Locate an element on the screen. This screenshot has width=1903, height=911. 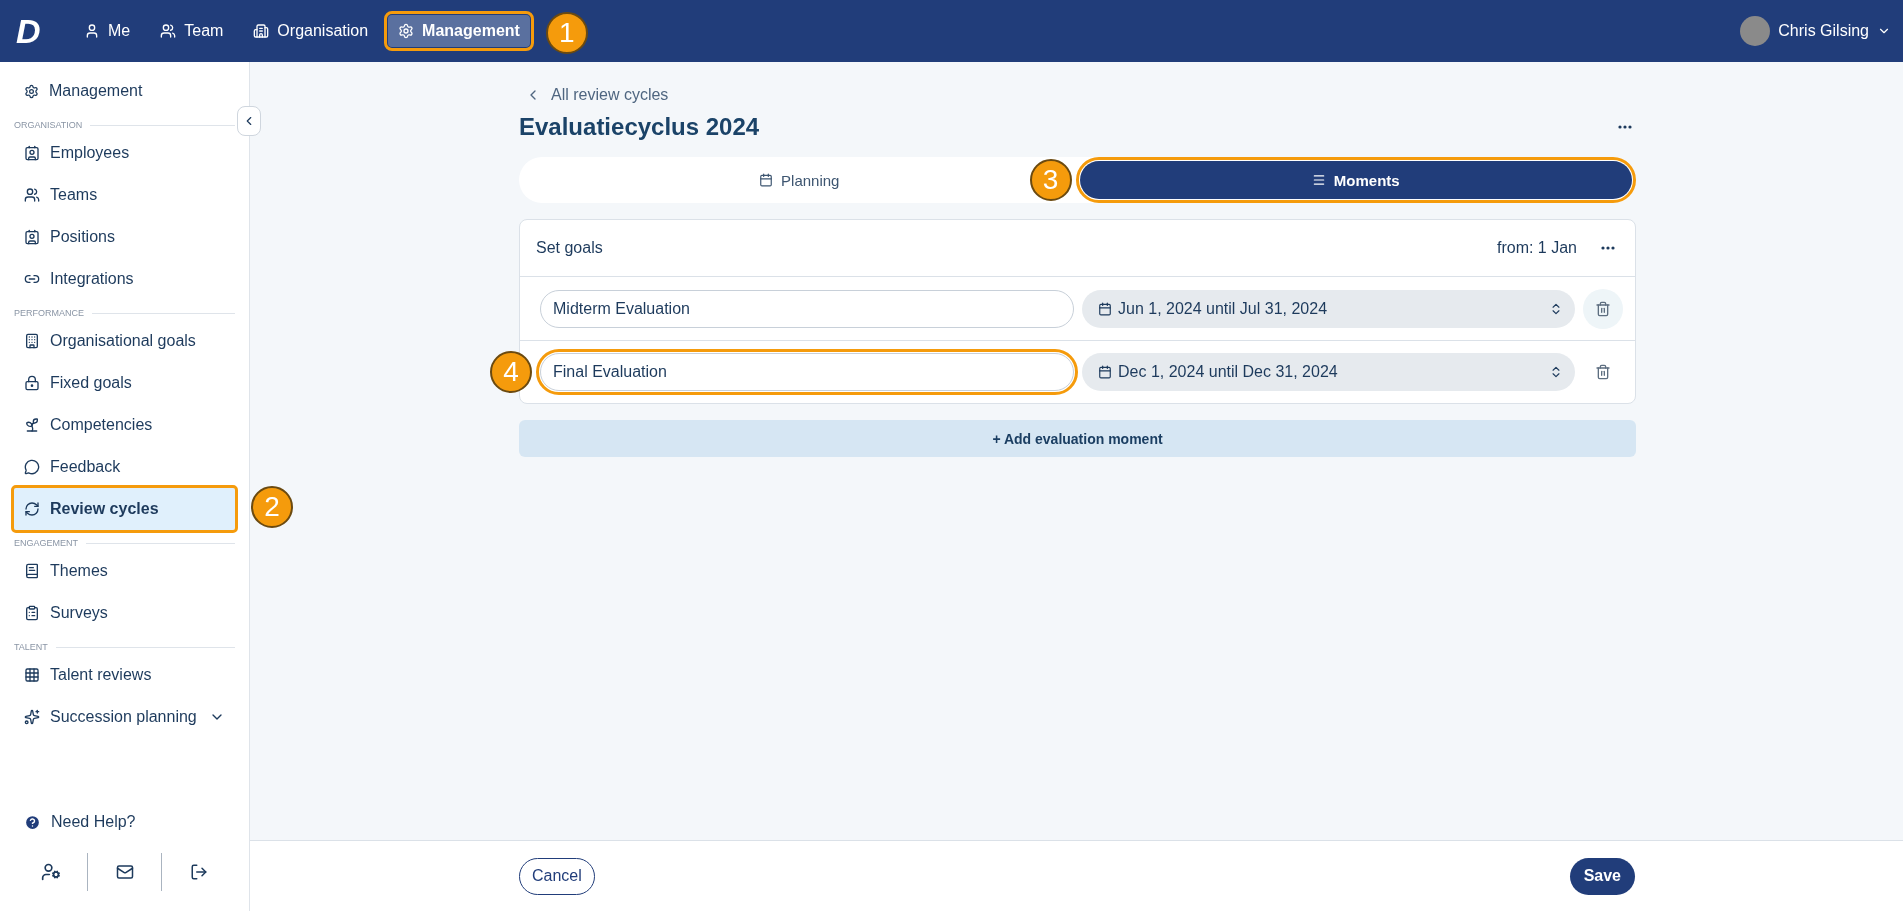
date-range-select: Jun 1, 2024 until Jul 31, 2024 is located at coordinates (1328, 308).